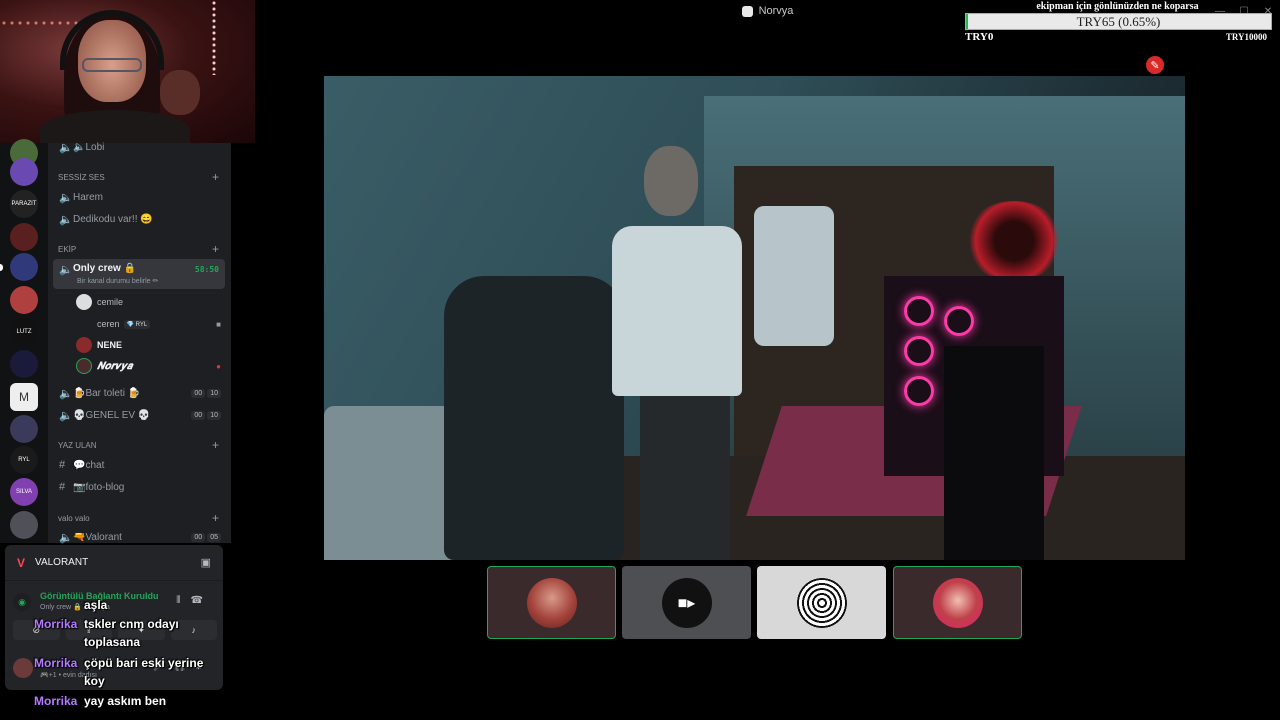  I want to click on unread-indicator, so click(1, 267).